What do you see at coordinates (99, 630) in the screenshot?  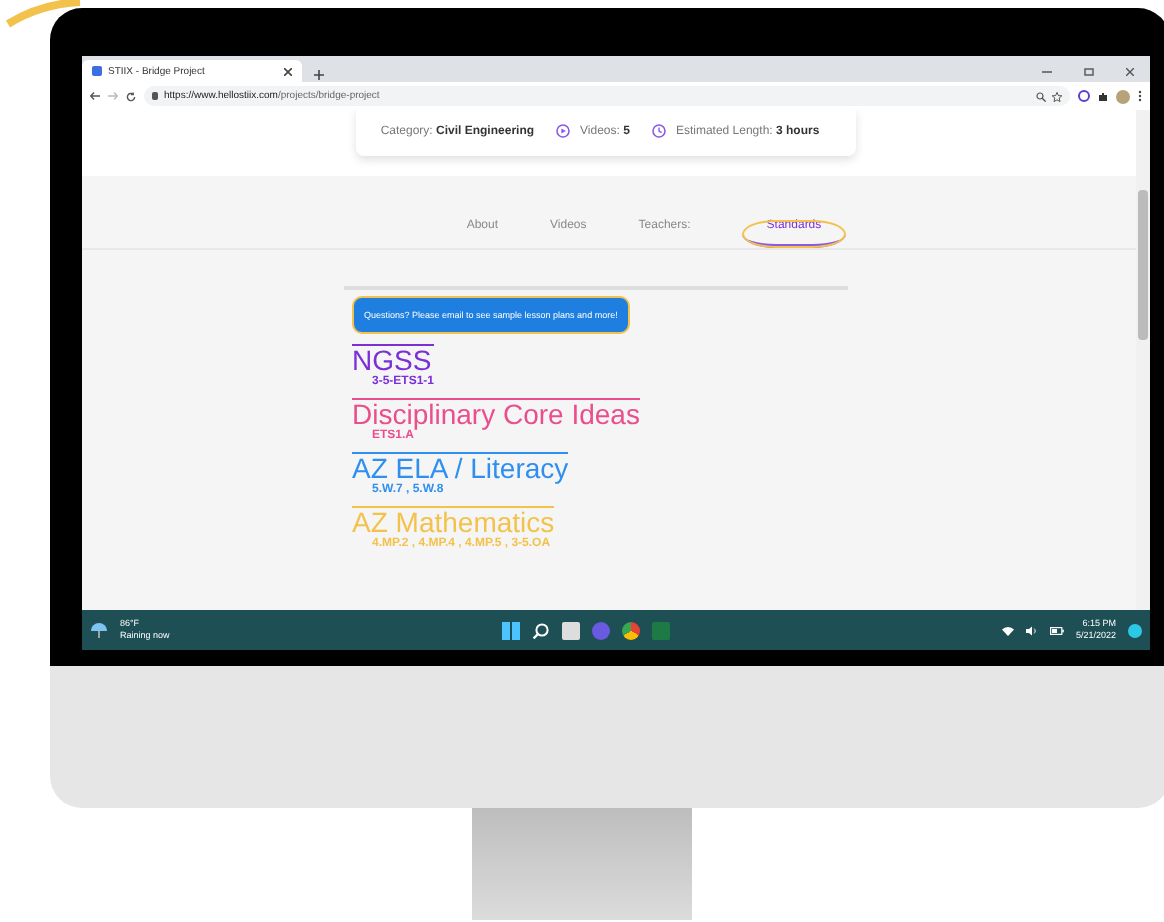 I see `umbrella-icon` at bounding box center [99, 630].